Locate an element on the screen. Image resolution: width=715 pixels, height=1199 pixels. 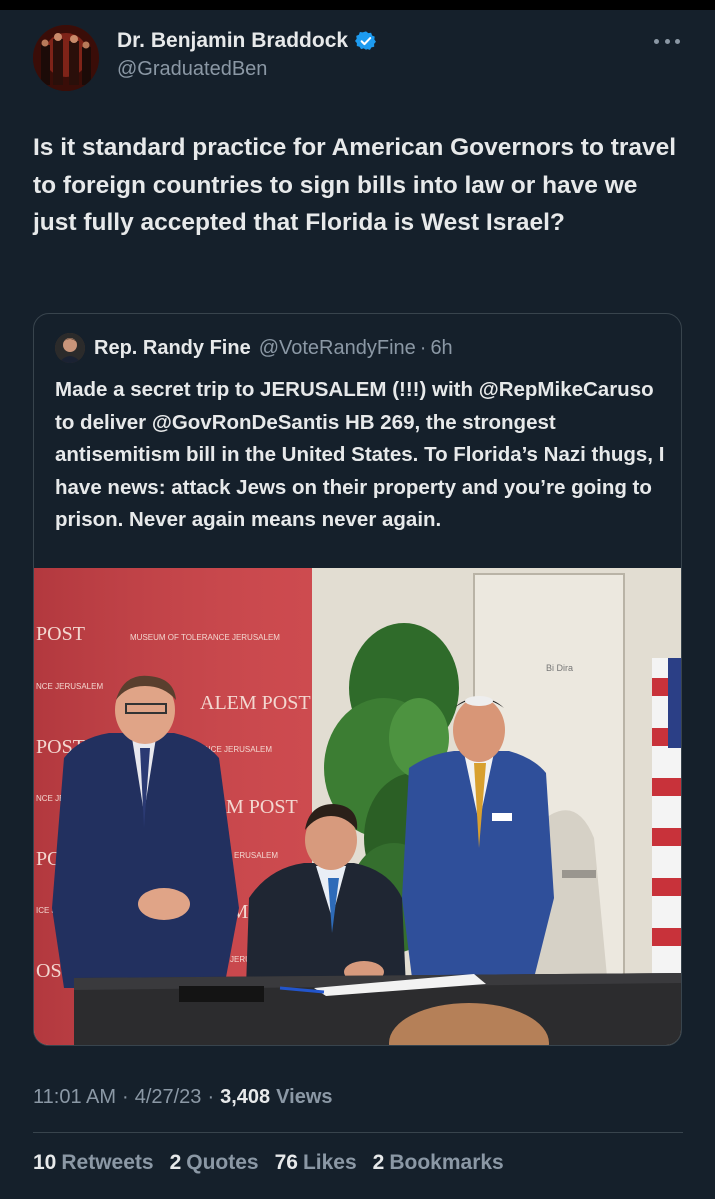
tweet-meta: 11:01 AM · 4/27/23 · 3,408 Views is located at coordinates (183, 1097).